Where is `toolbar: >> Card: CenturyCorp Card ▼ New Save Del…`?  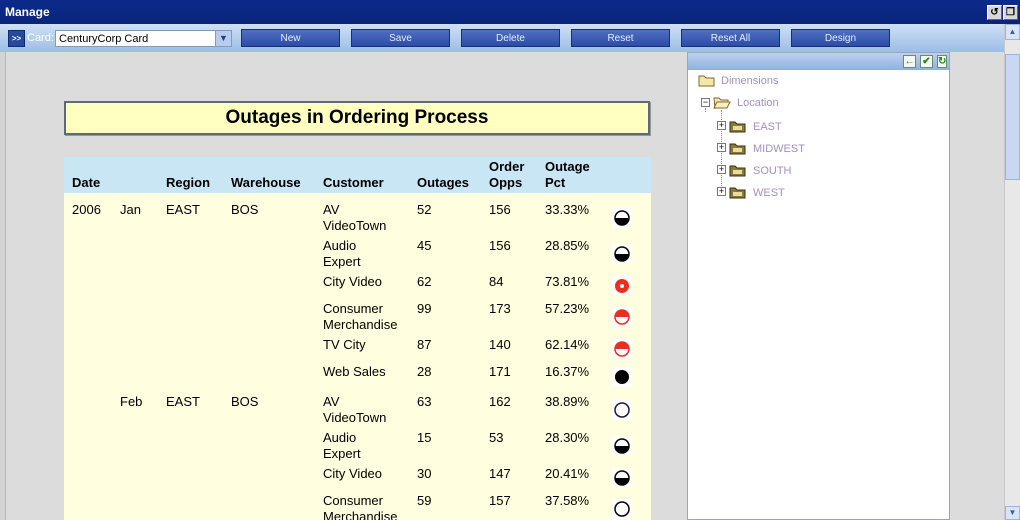
toolbar: >> Card: CenturyCorp Card ▼ New Save Del… is located at coordinates (502, 38).